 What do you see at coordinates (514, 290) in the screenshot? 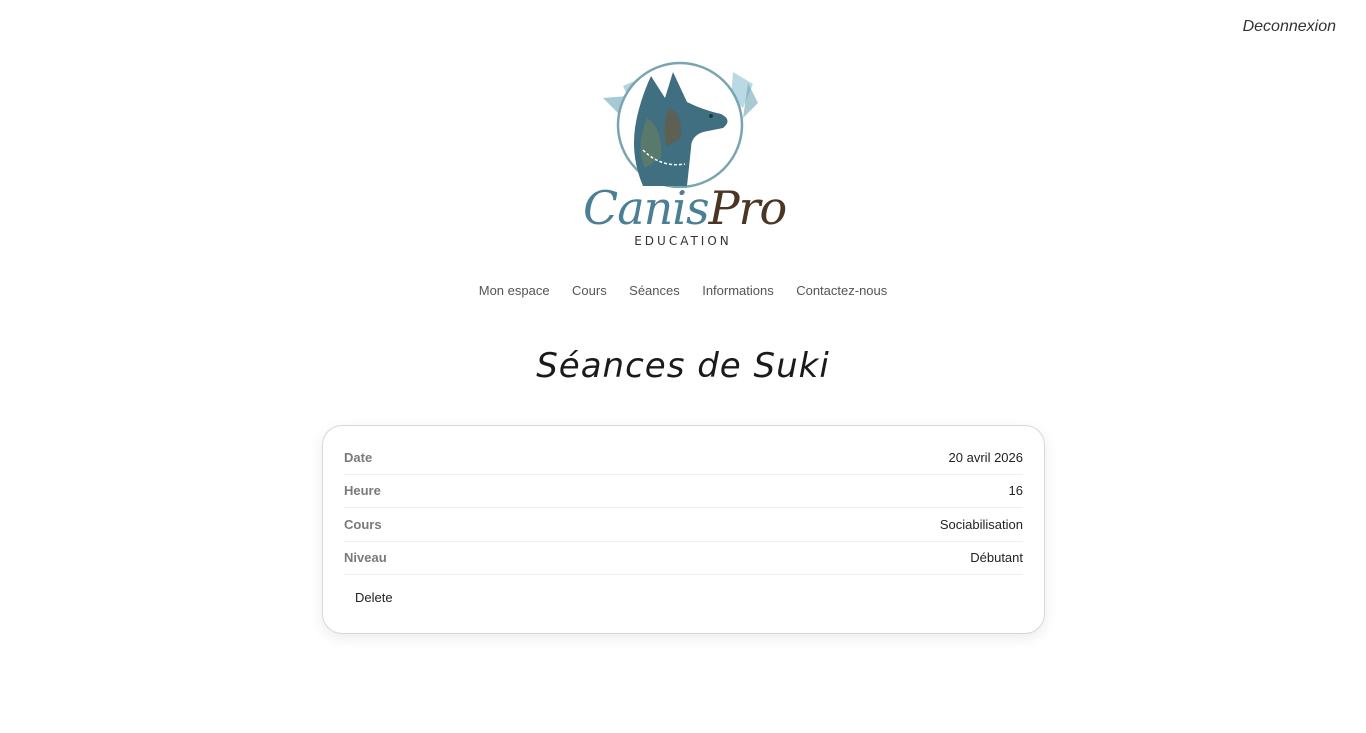
I see `nav-item-mon-espace: Mon espace` at bounding box center [514, 290].